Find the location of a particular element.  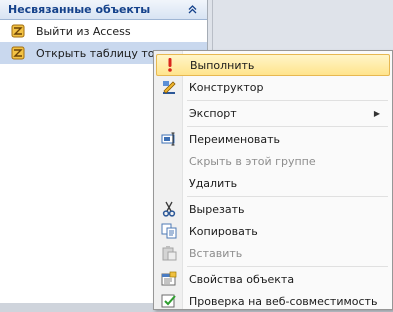

scissors-icon is located at coordinates (169, 209).